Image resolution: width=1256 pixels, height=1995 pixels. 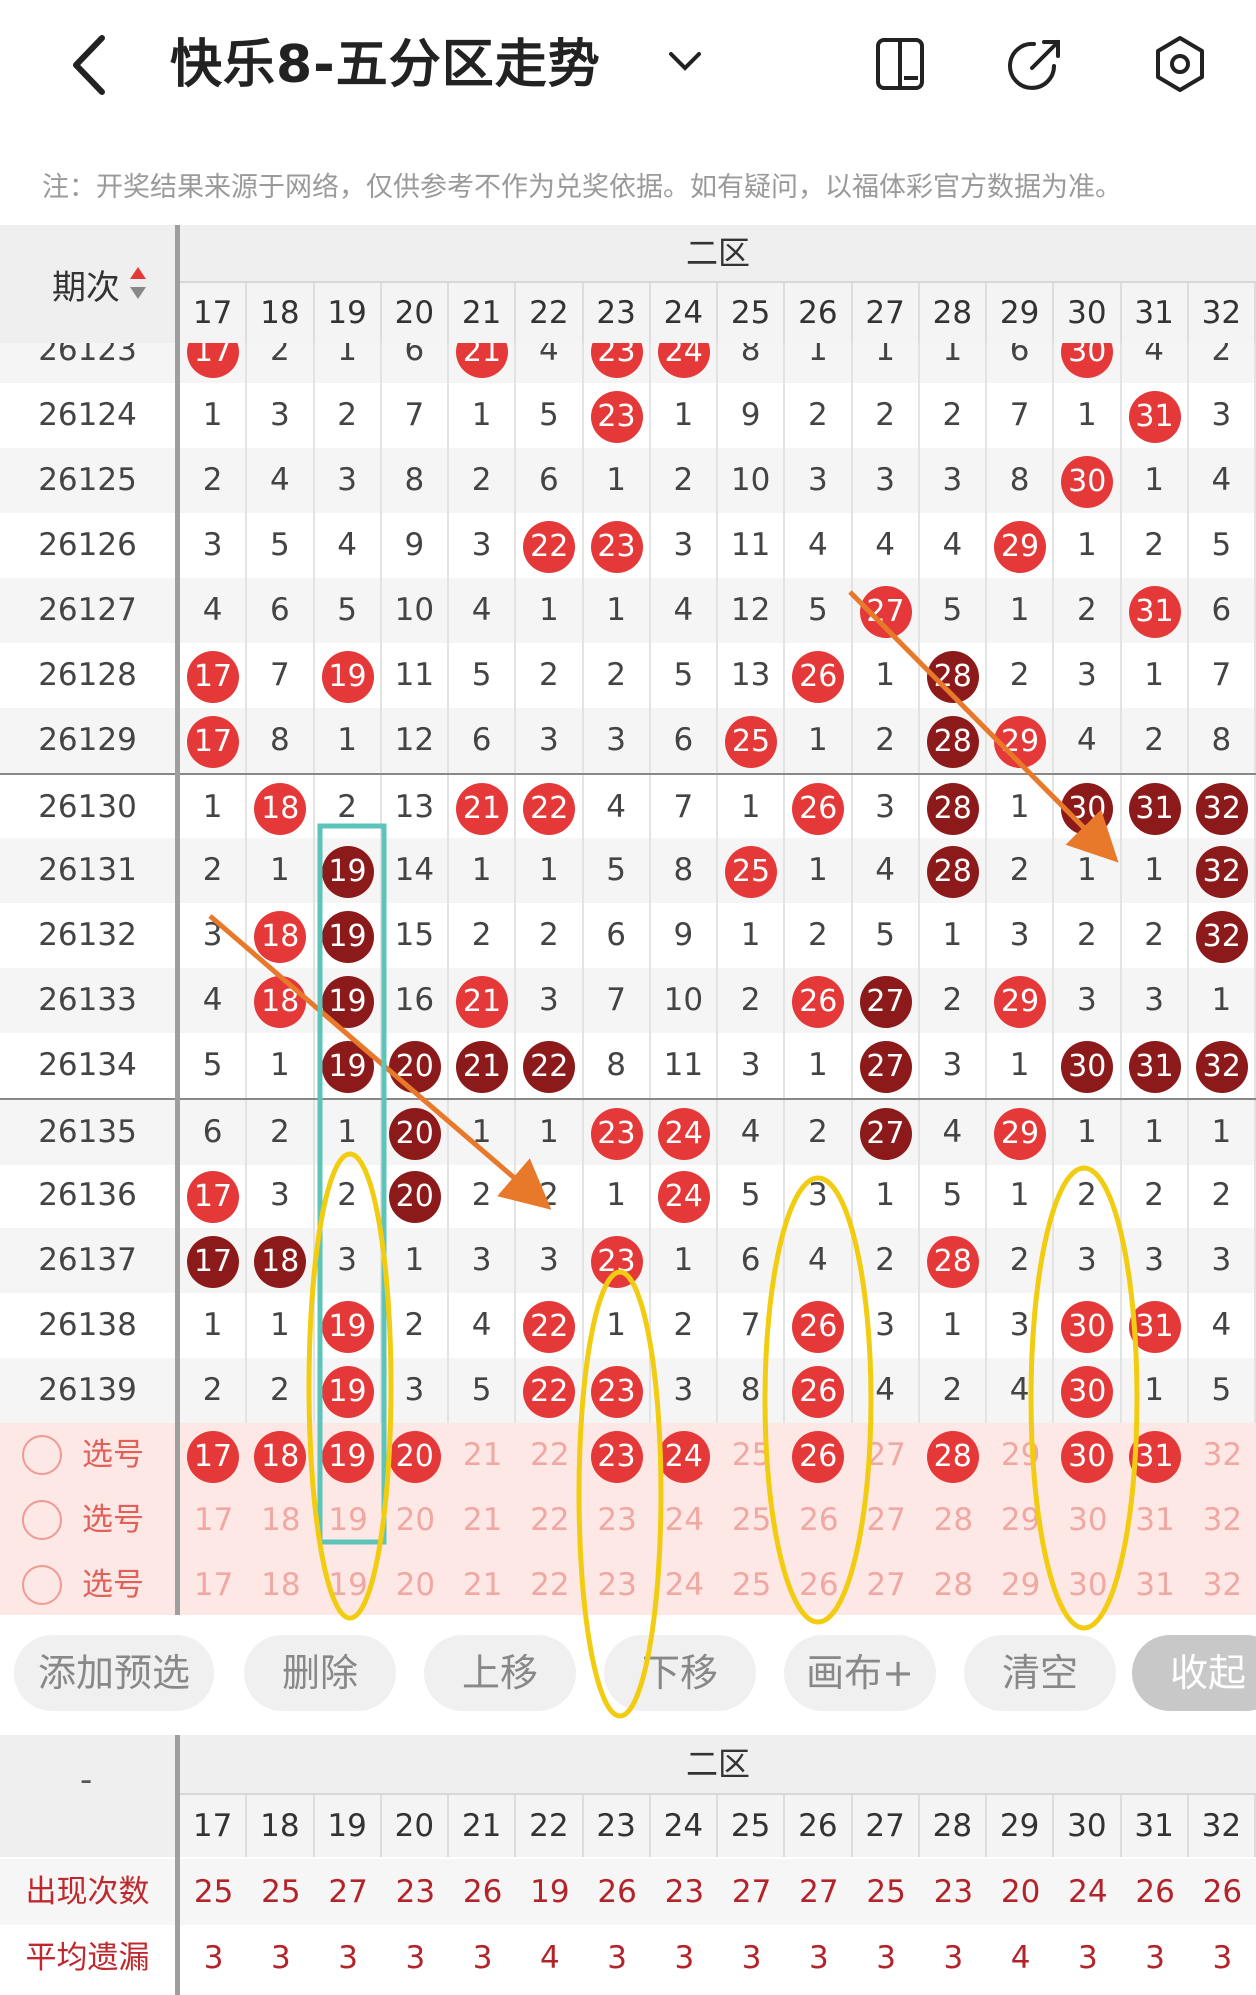 I want to click on action-button: 下移, so click(x=680, y=1673).